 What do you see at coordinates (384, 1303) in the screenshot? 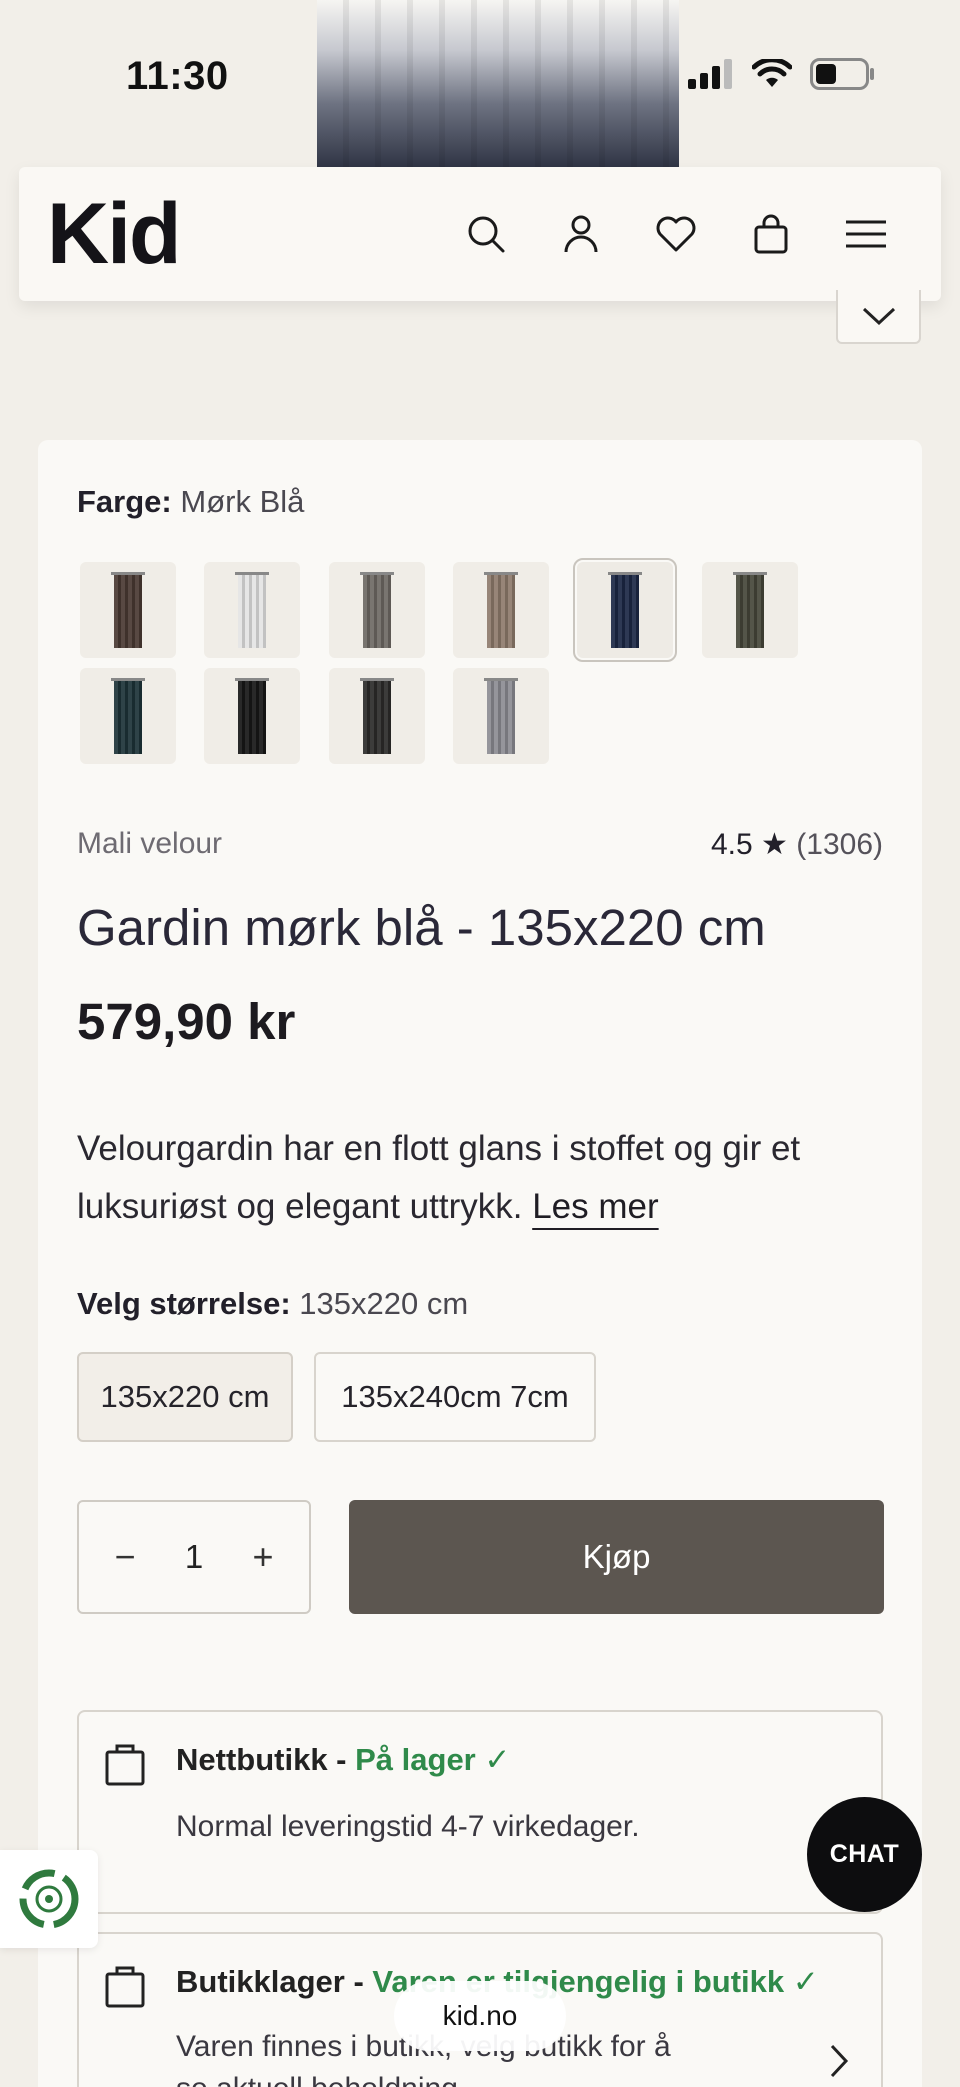
I see `size-value: 135x220 cm` at bounding box center [384, 1303].